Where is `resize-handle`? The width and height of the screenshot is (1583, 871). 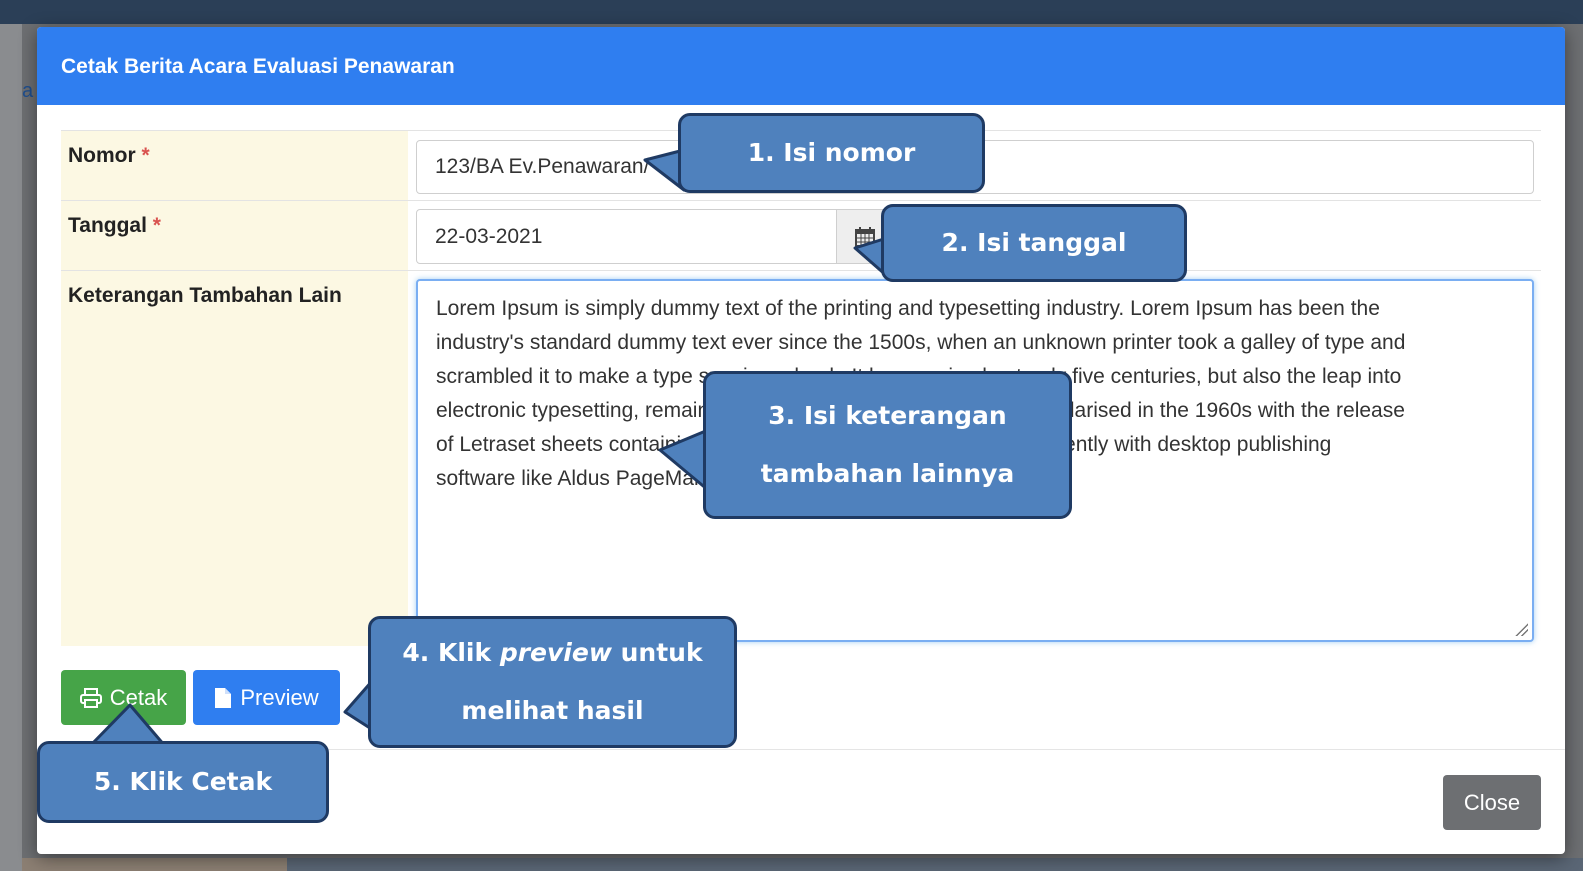 resize-handle is located at coordinates (1521, 629).